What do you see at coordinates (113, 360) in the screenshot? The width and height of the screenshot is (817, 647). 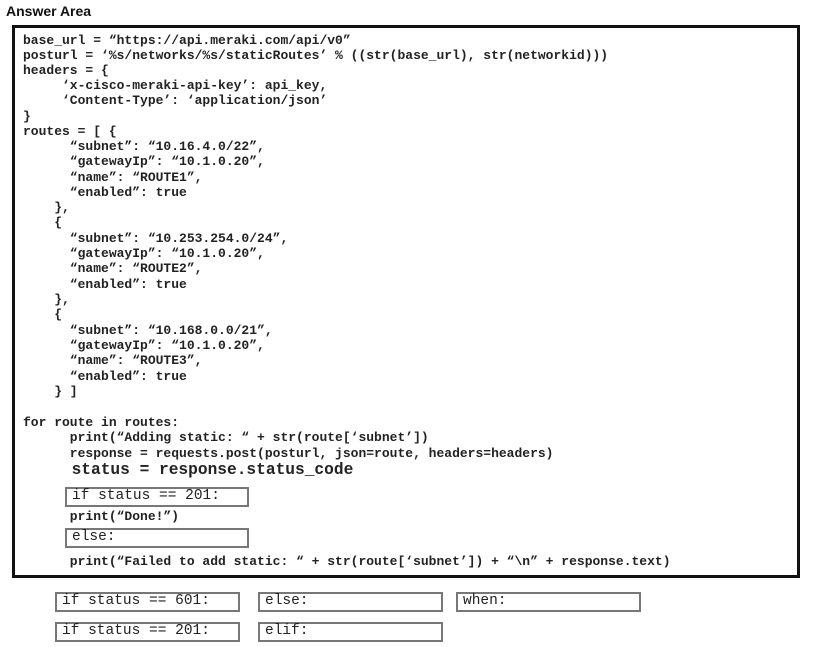 I see `code-line-route3-name: “name”: “ROUTE3”,` at bounding box center [113, 360].